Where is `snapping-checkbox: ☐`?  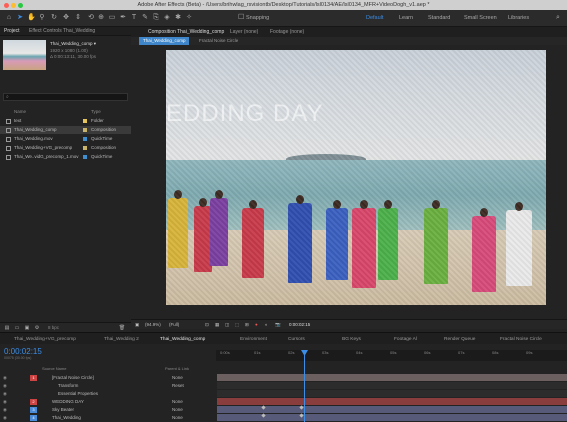 snapping-checkbox: ☐ is located at coordinates (241, 18).